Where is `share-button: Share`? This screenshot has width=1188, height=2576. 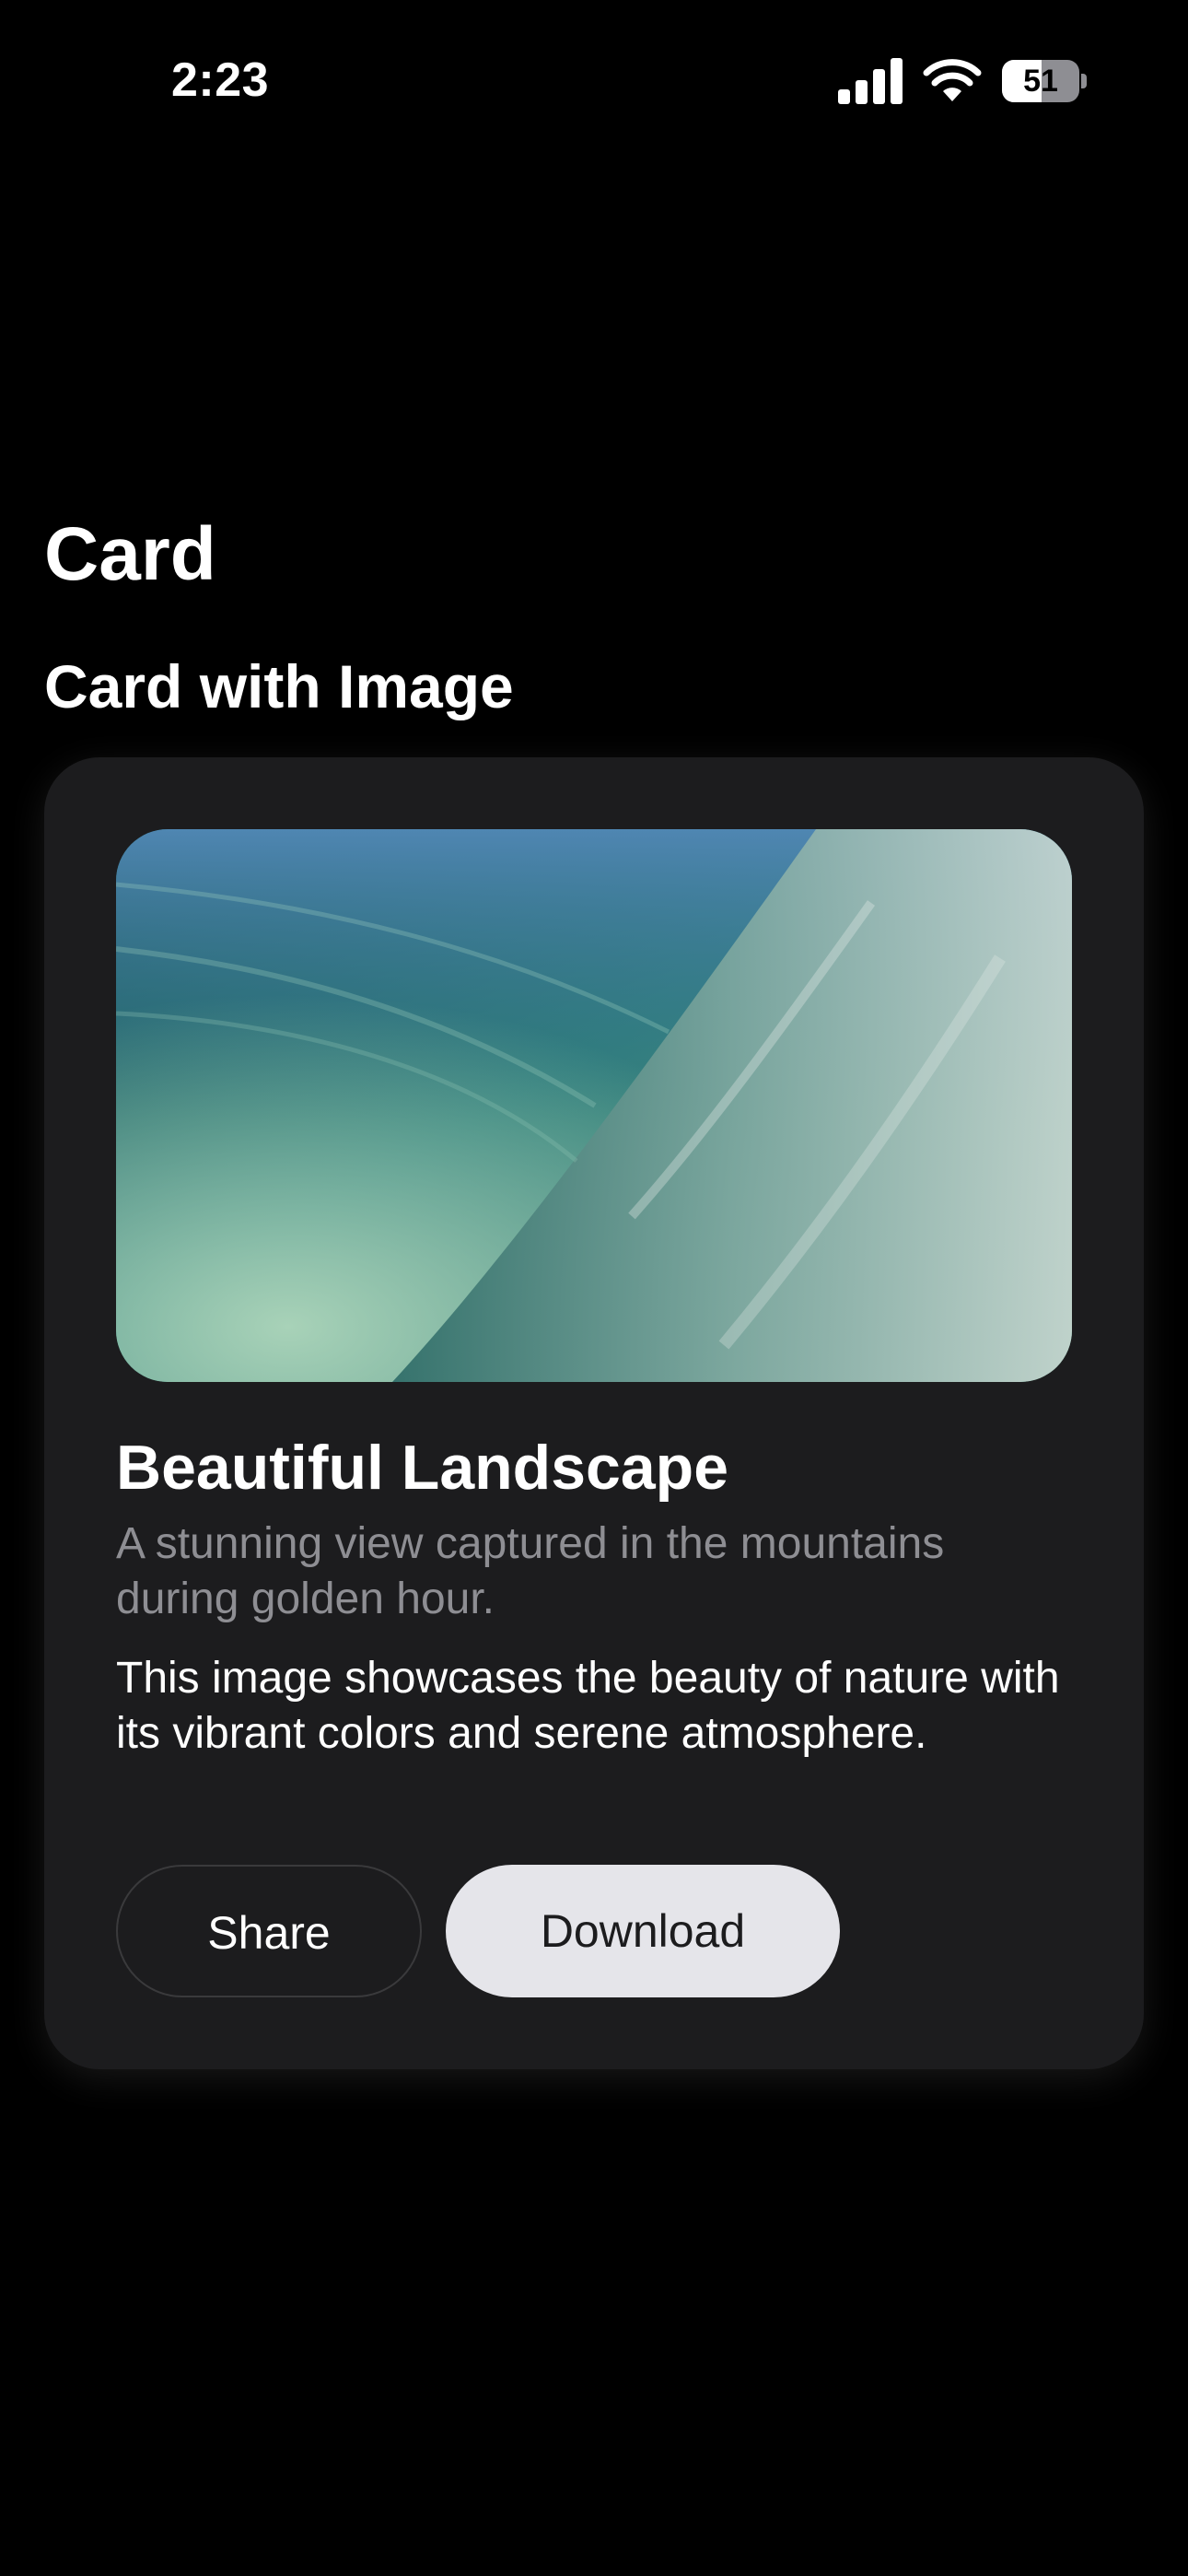 share-button: Share is located at coordinates (269, 1931).